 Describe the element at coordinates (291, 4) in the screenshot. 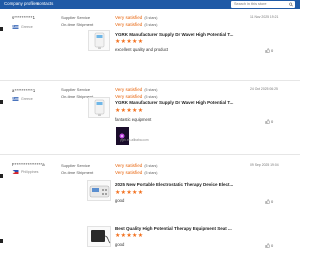

I see `search-icon` at that location.